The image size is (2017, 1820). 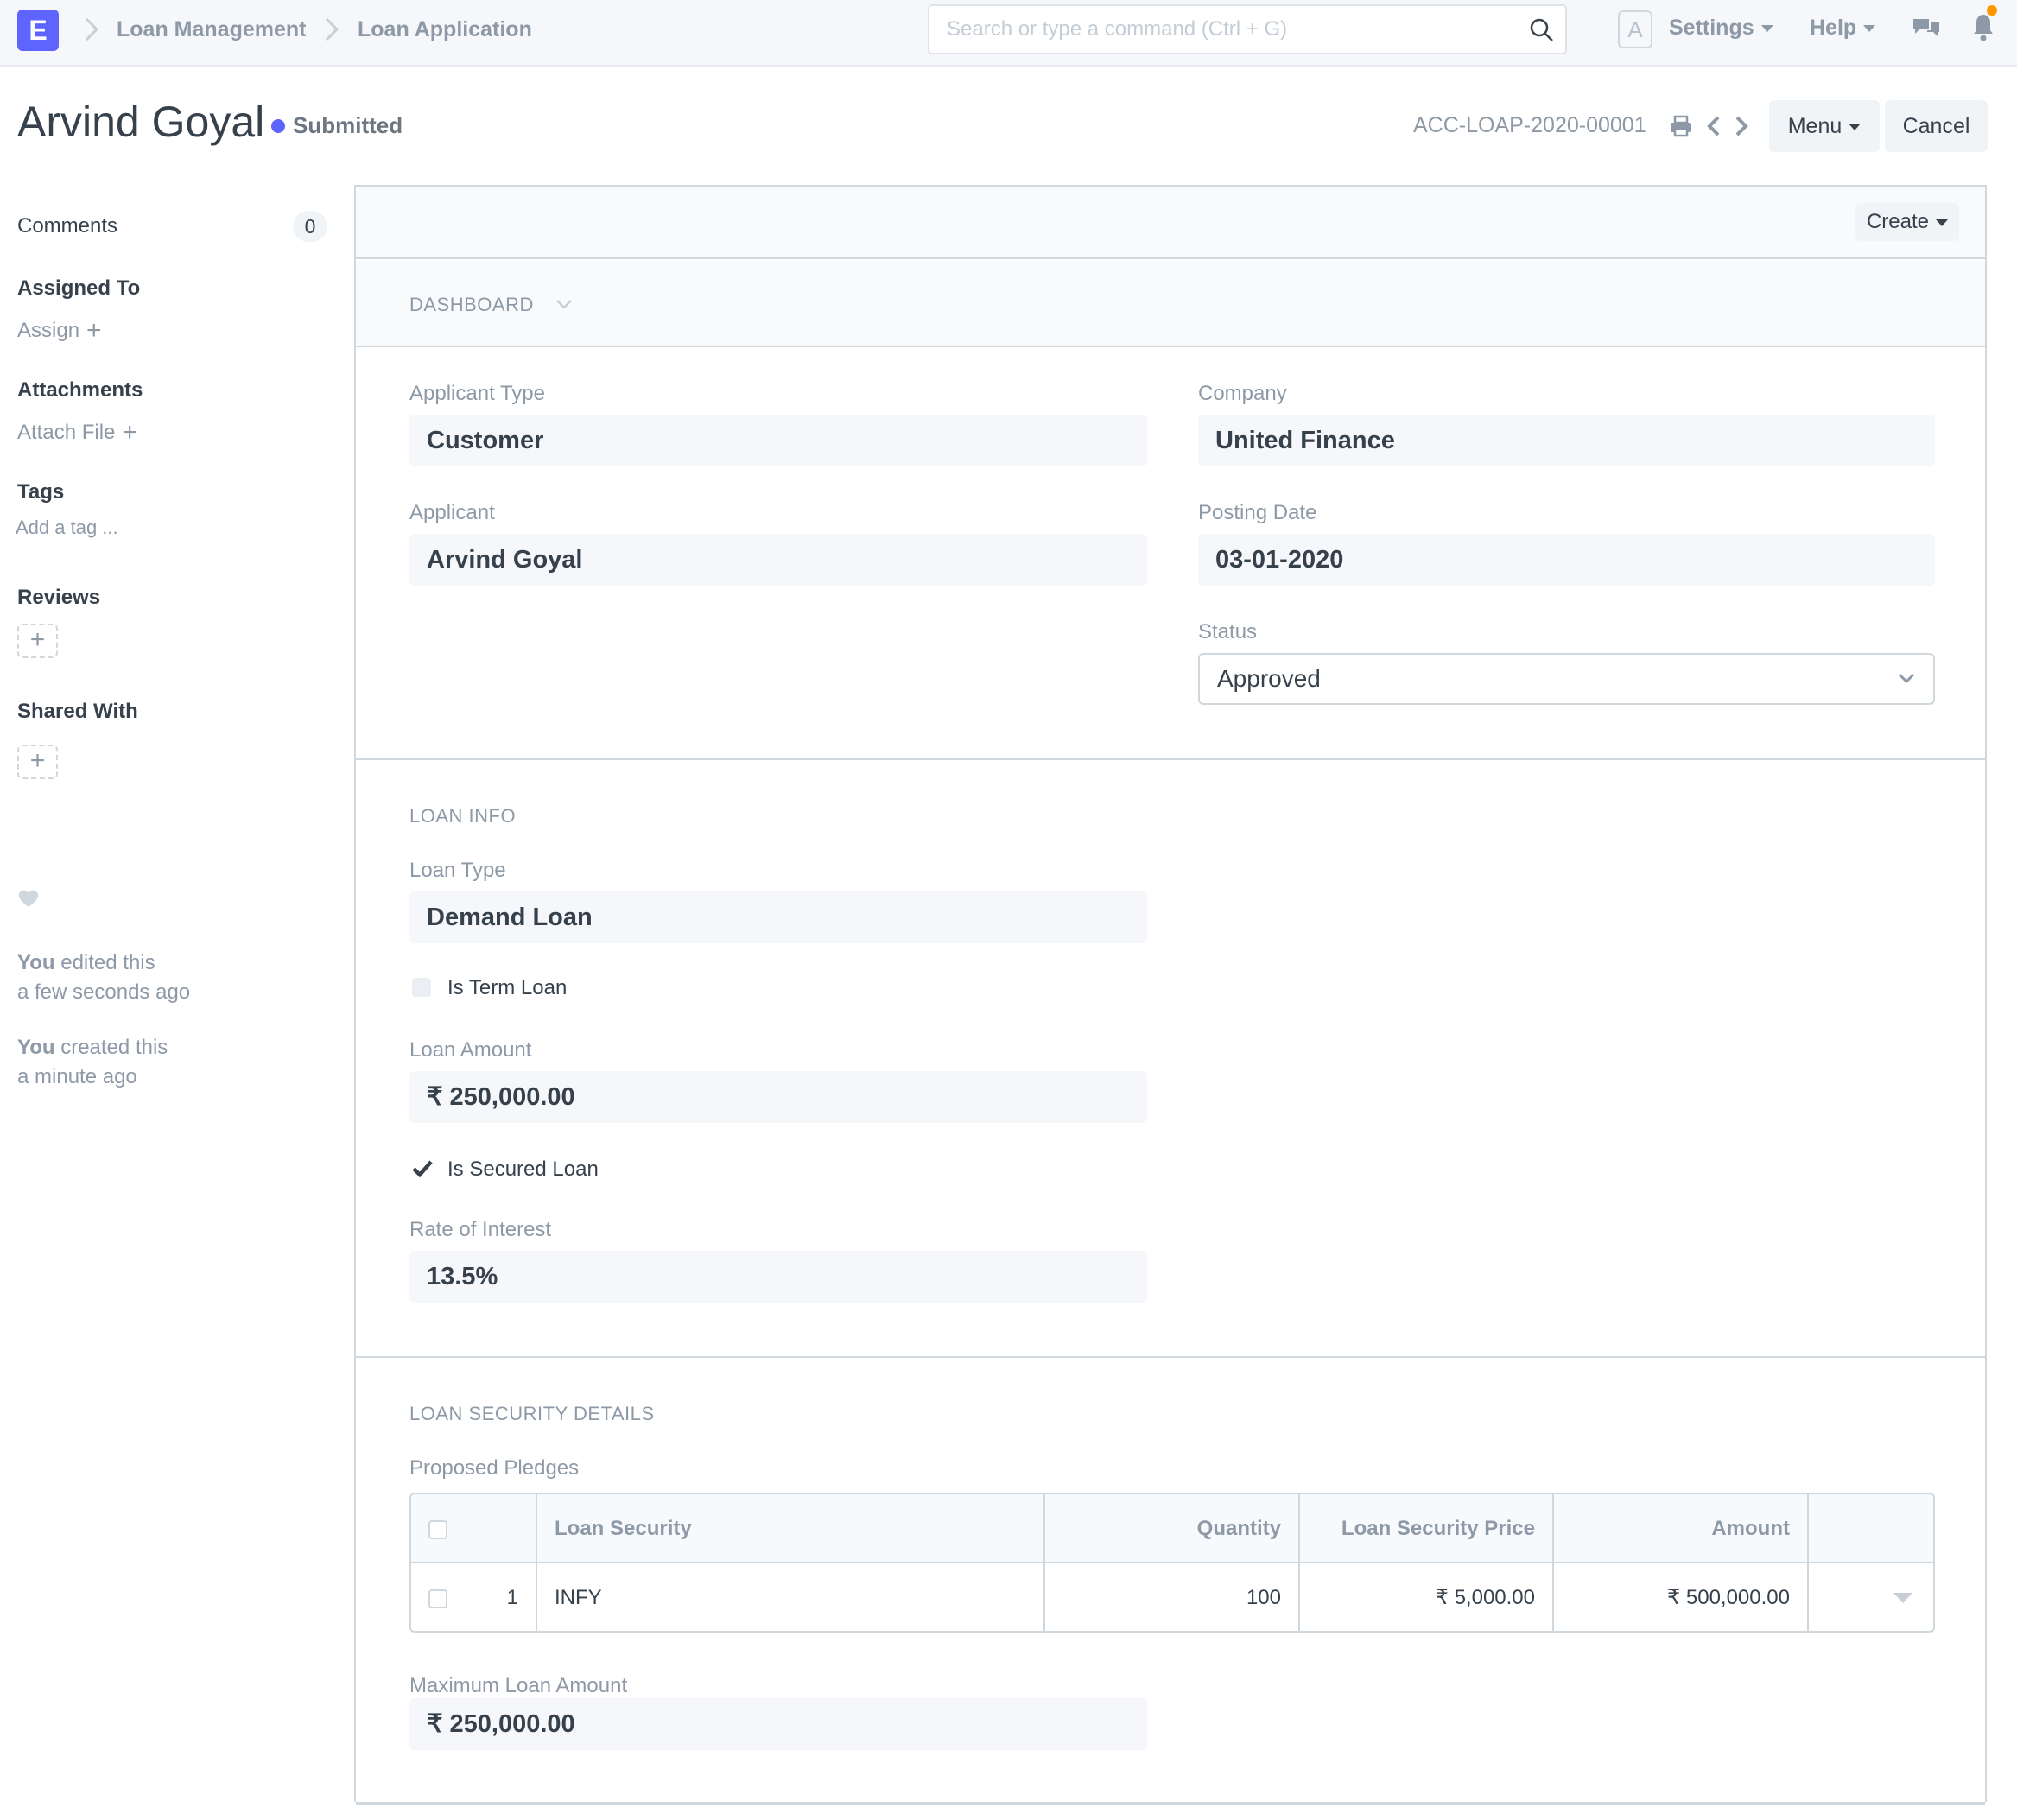 I want to click on search-input, so click(x=1210, y=30).